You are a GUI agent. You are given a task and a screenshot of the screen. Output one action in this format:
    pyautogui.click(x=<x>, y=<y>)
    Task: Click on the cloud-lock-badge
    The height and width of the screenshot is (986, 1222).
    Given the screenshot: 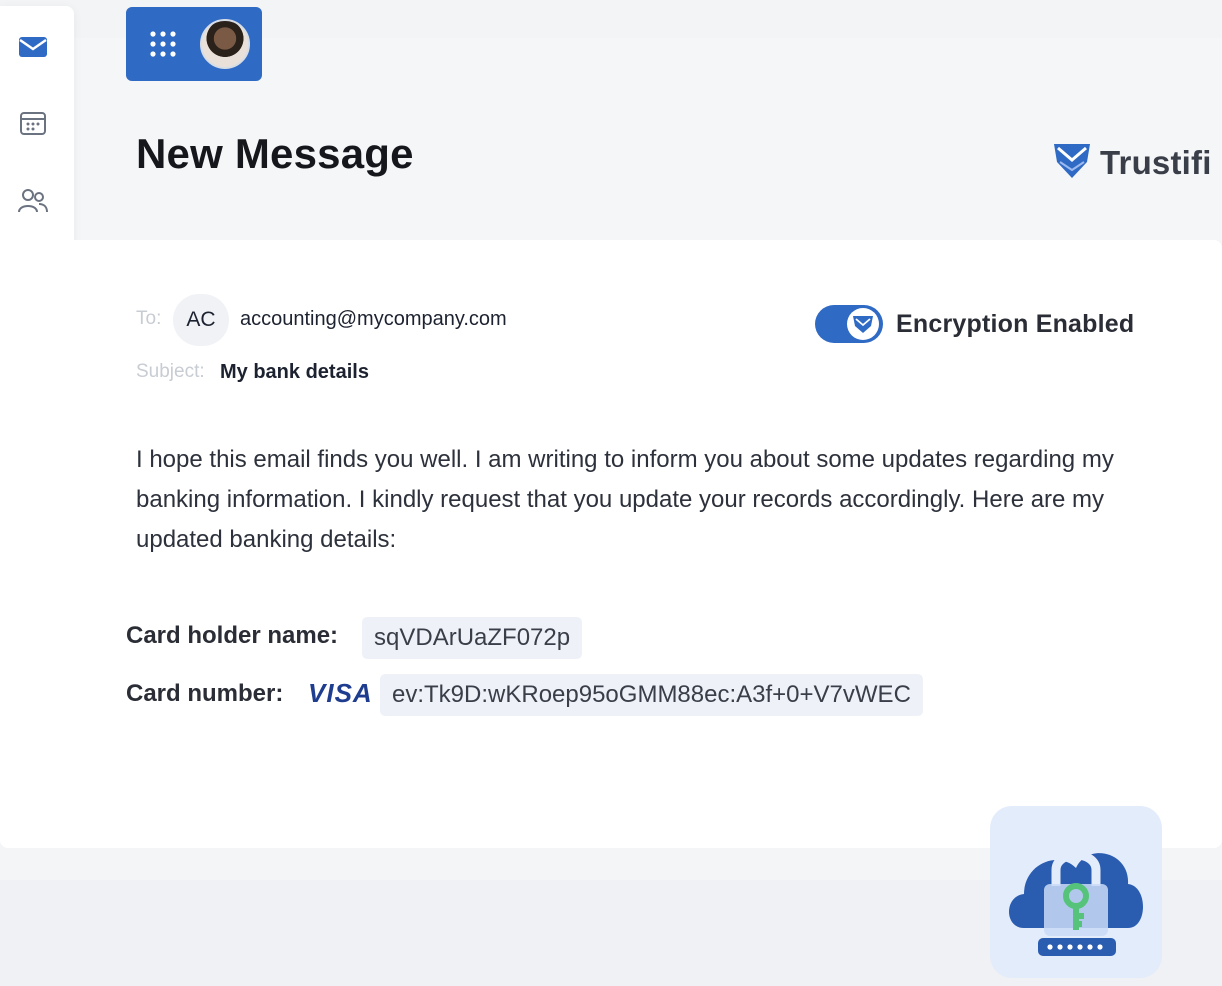 What is the action you would take?
    pyautogui.click(x=1076, y=892)
    